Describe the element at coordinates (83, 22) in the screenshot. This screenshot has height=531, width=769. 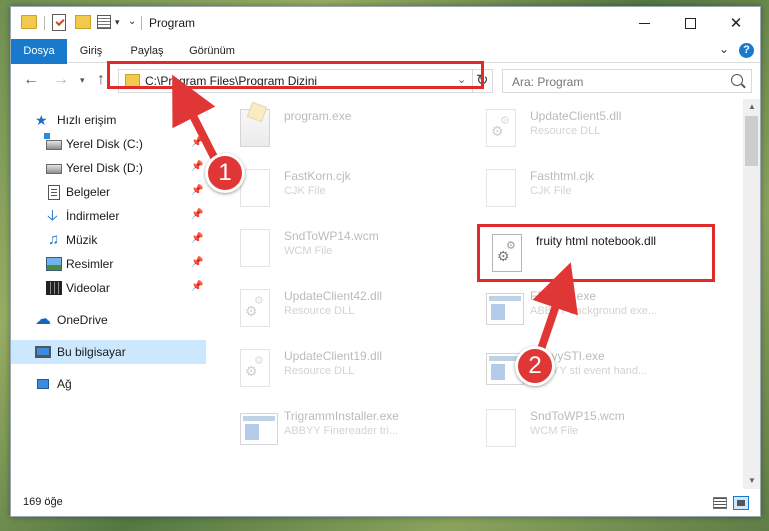
I see `new-folder-icon` at that location.